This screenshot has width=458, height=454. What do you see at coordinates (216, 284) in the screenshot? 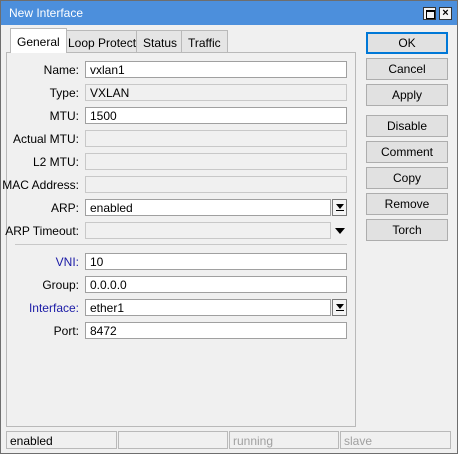
I see `group-field: 0.0.0.0` at bounding box center [216, 284].